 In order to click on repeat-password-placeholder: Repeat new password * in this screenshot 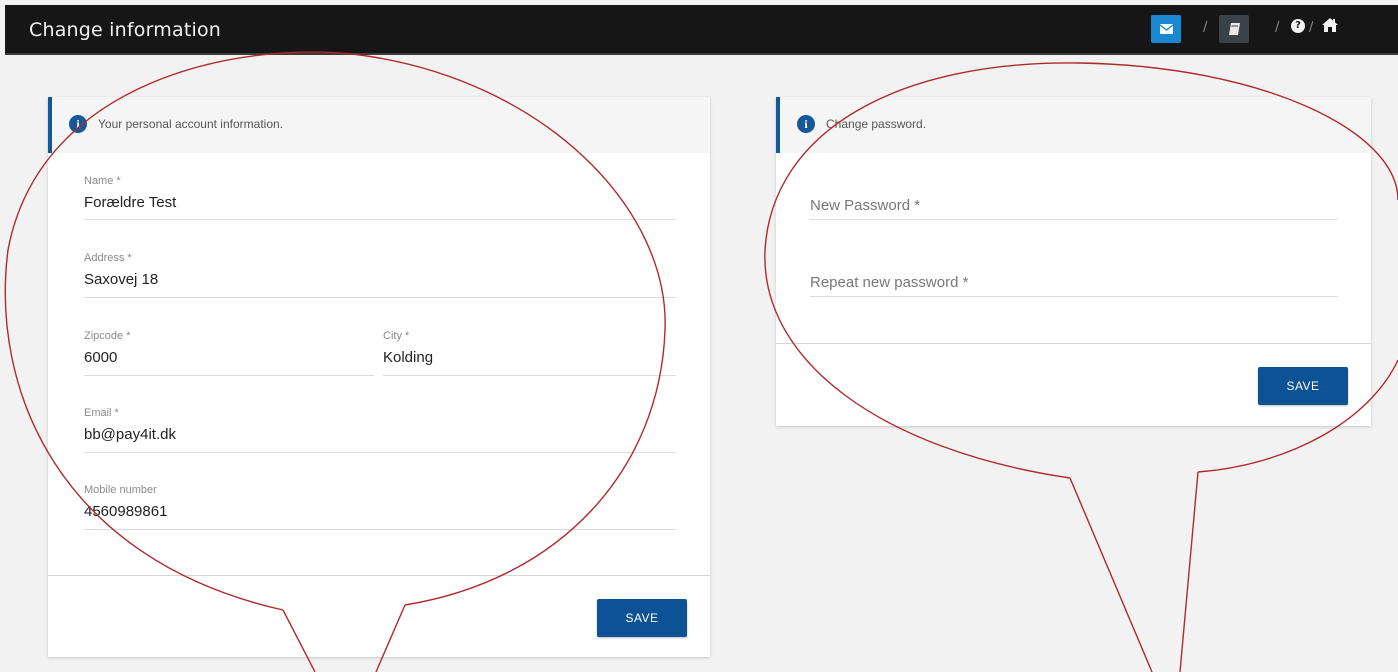, I will do `click(889, 282)`.